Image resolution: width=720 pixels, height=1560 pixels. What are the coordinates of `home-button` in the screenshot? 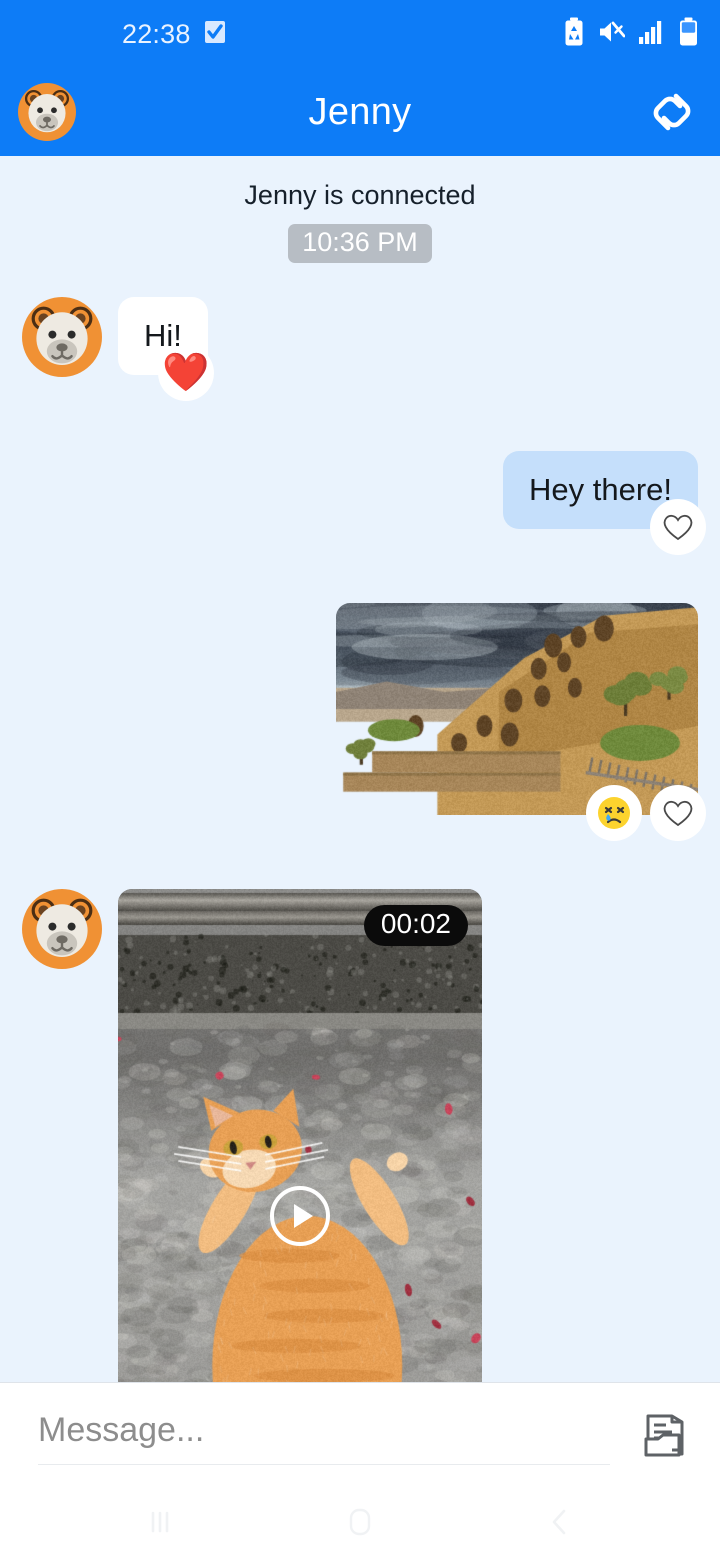 It's located at (360, 1522).